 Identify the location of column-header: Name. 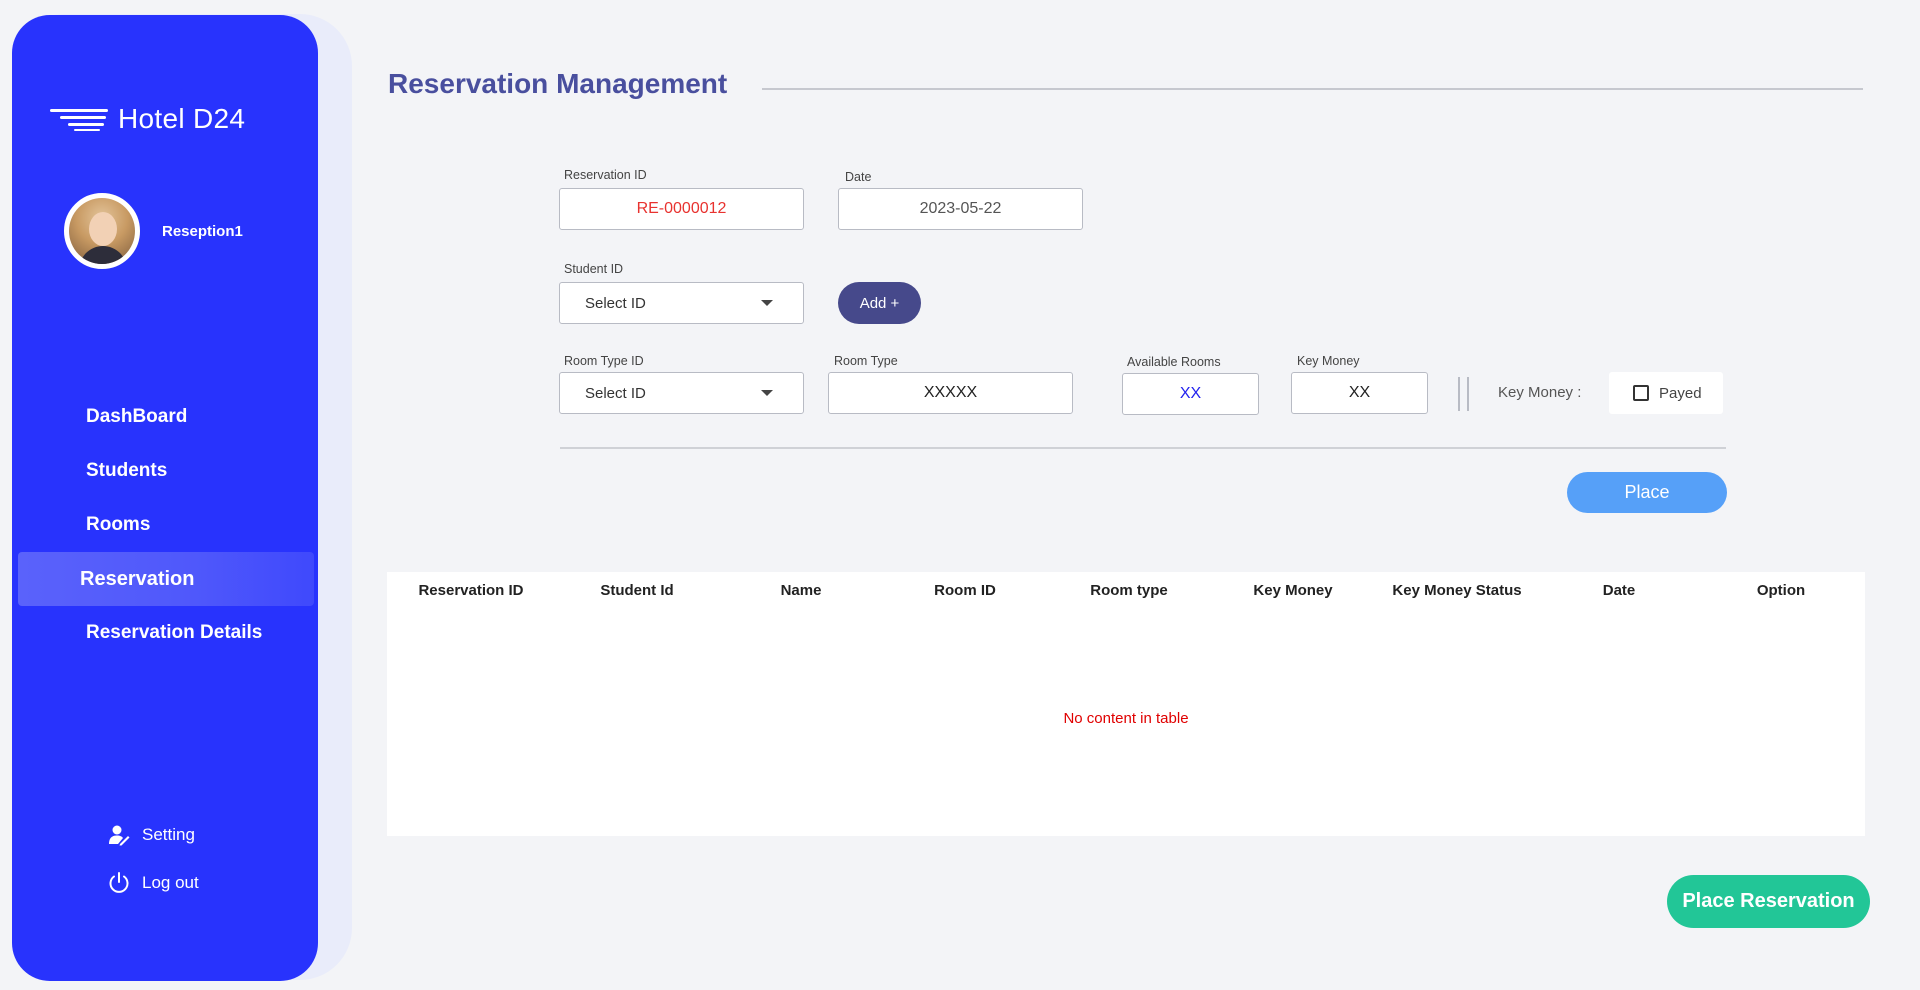
(801, 590).